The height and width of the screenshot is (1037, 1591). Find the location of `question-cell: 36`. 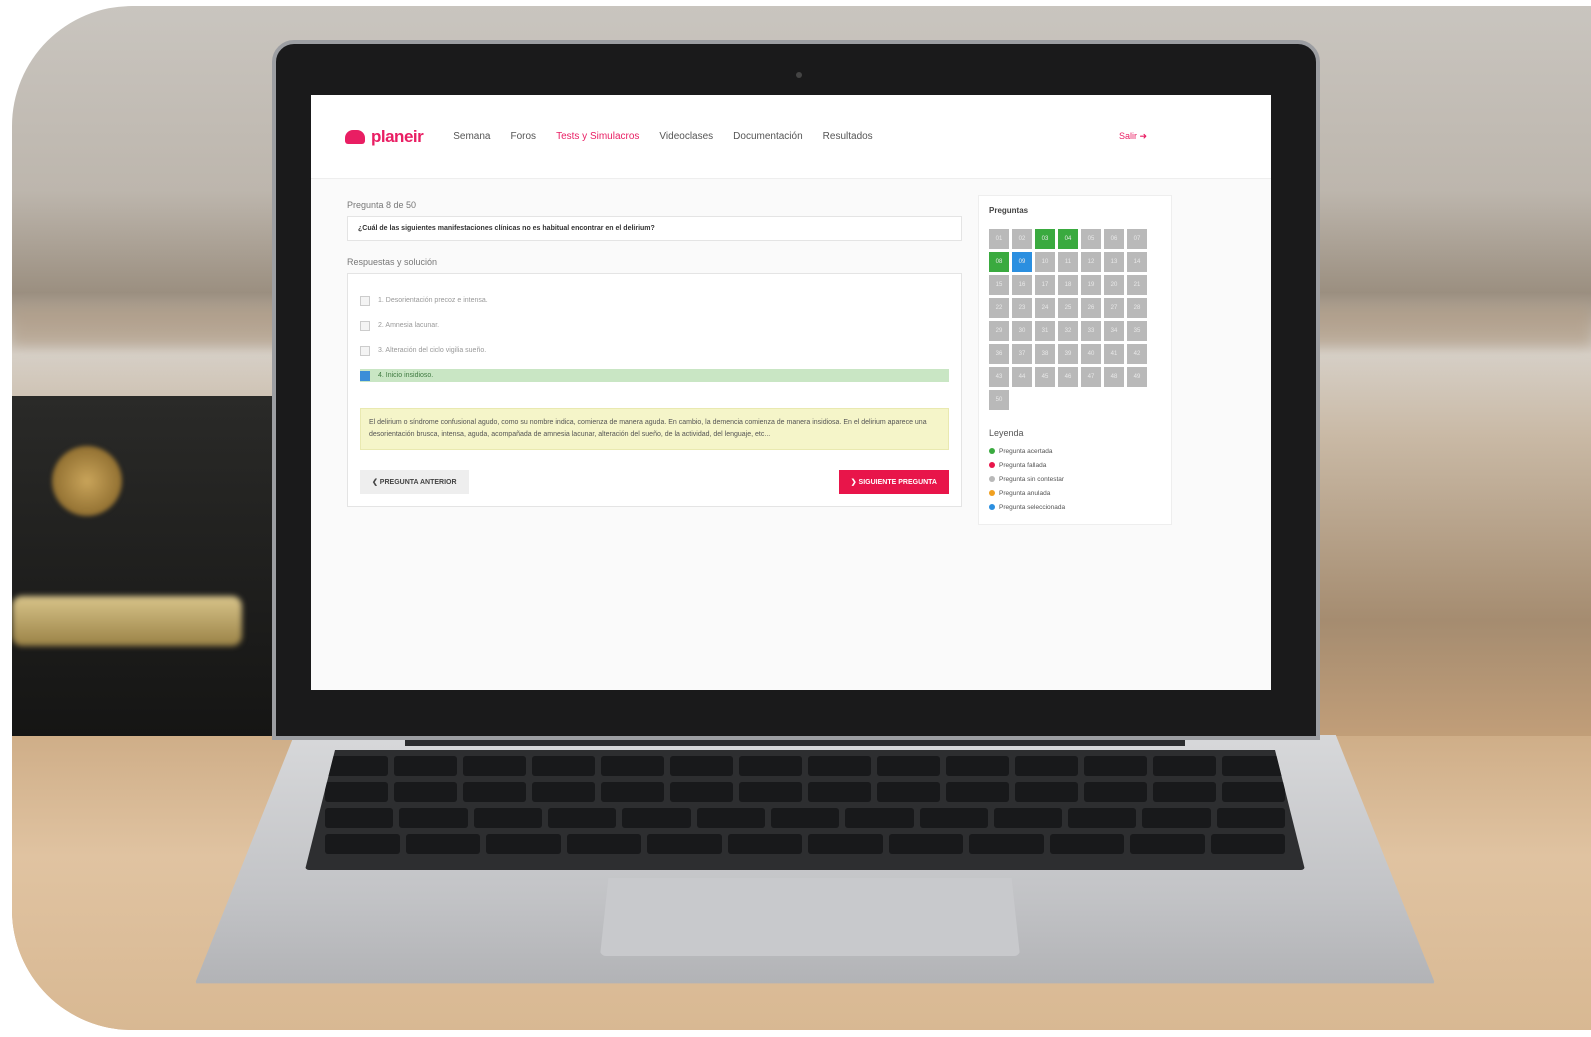

question-cell: 36 is located at coordinates (999, 354).